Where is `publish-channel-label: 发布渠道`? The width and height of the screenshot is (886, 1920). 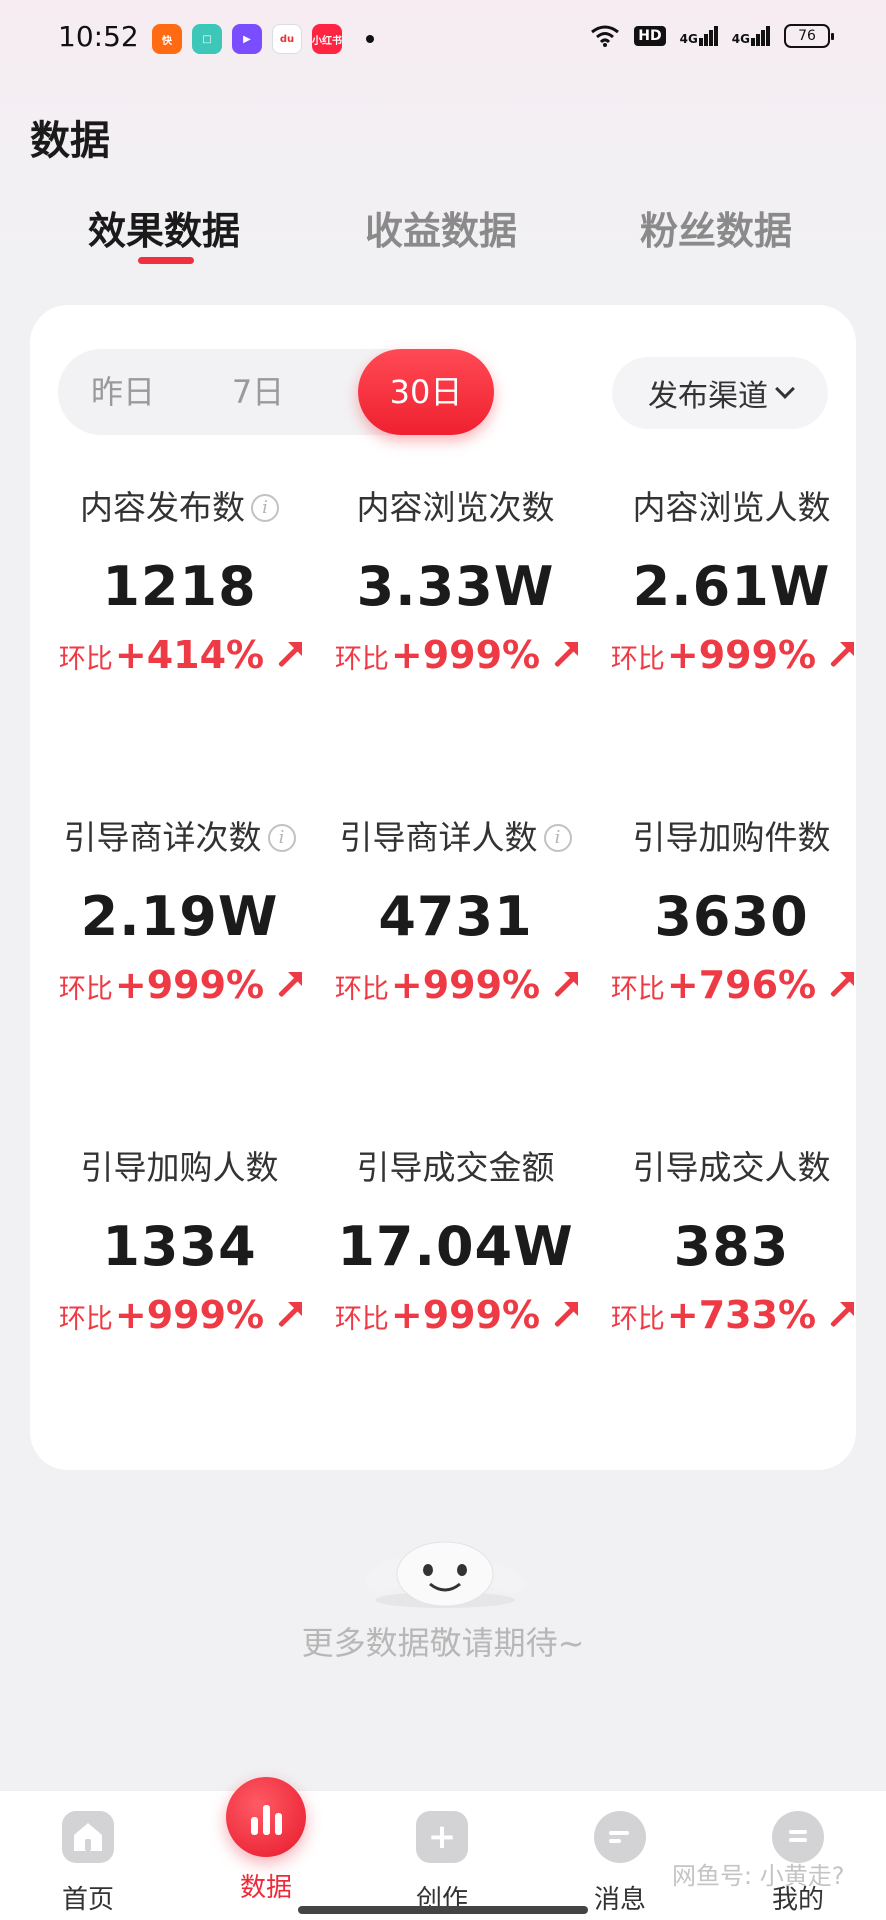
publish-channel-label: 发布渠道 is located at coordinates (708, 396).